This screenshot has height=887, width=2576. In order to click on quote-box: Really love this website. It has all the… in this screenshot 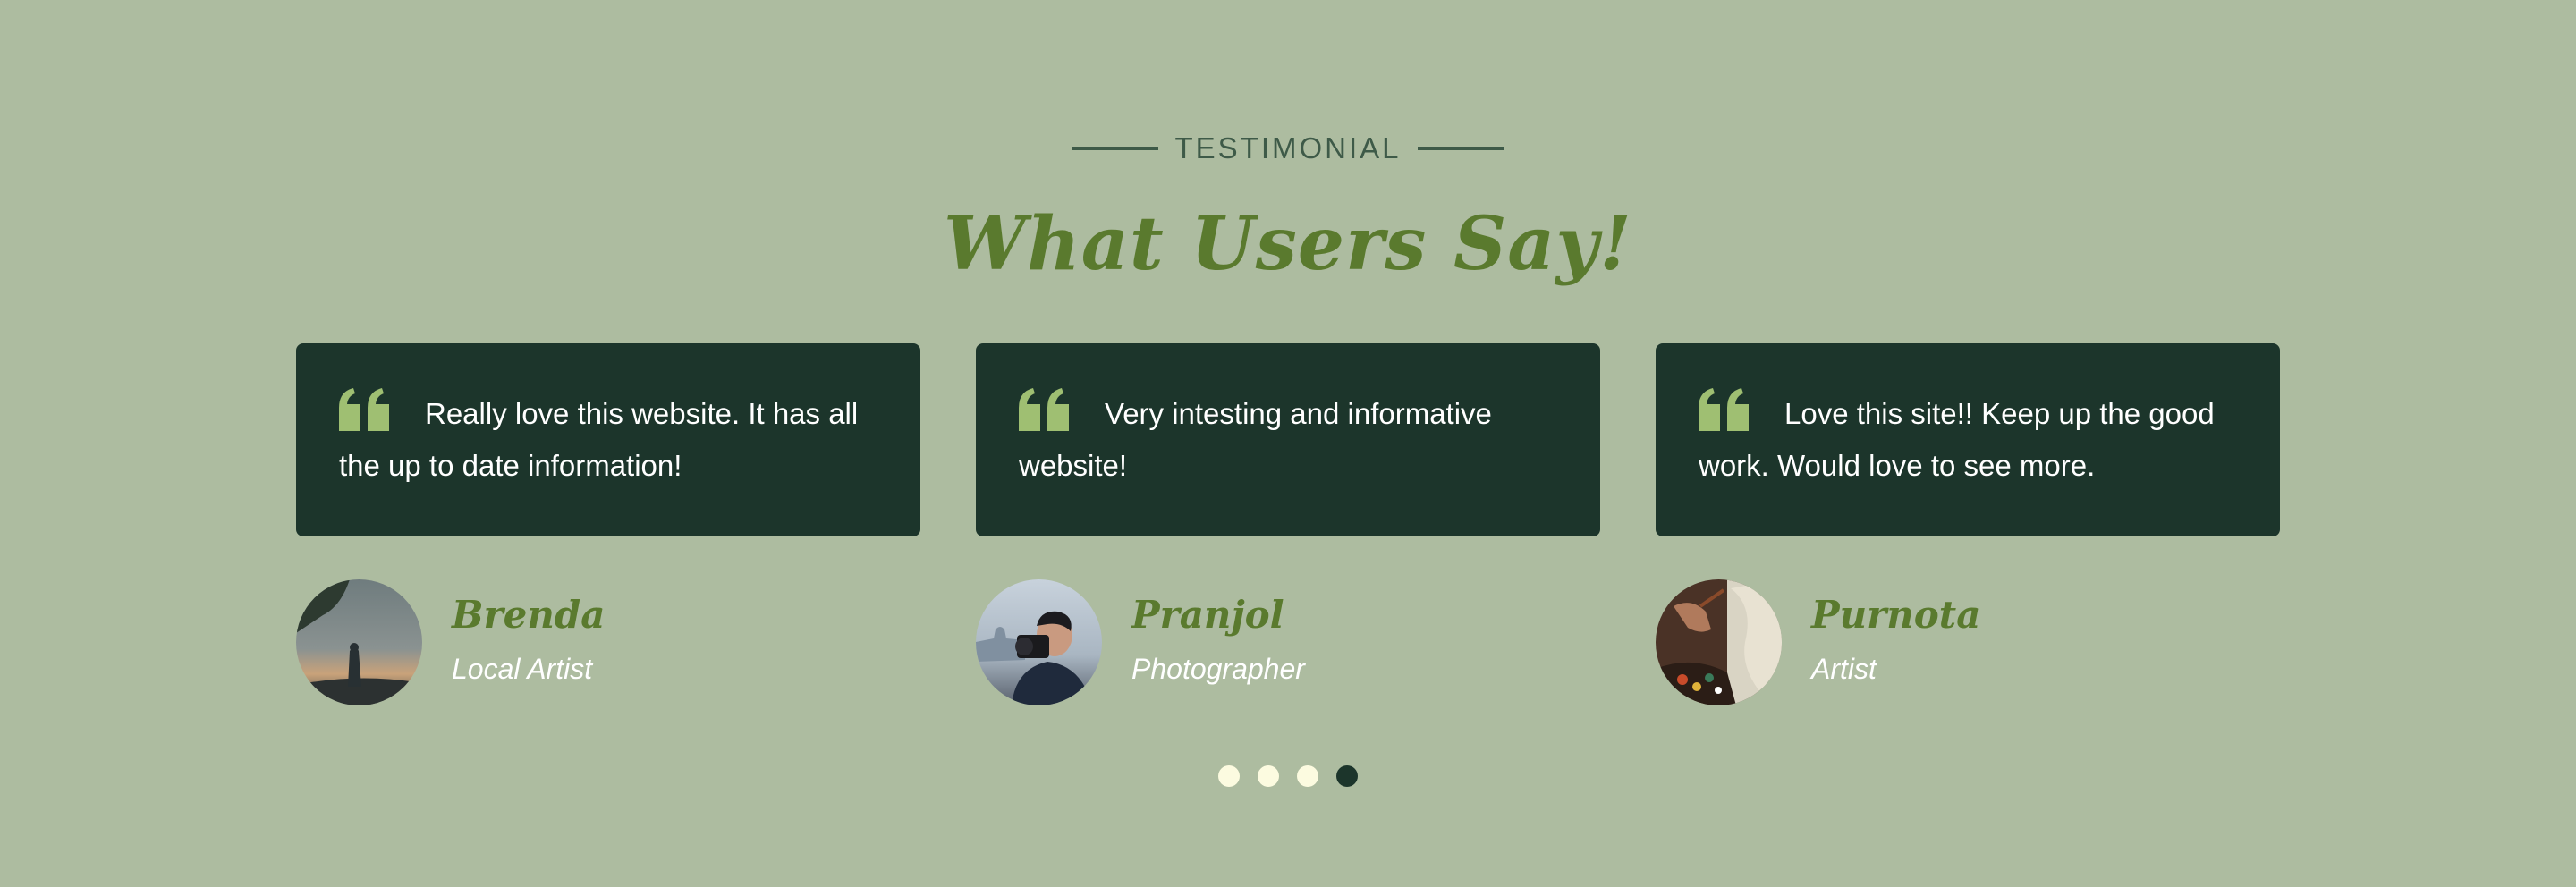, I will do `click(608, 440)`.